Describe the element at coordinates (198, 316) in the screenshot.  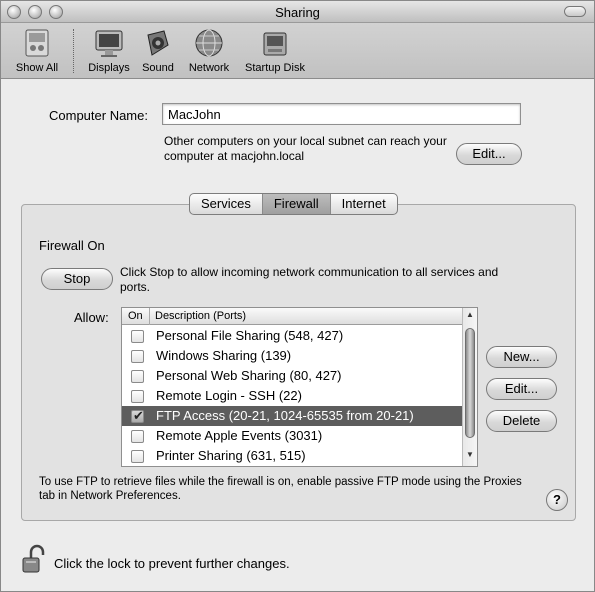
I see `column-description: Description (Ports)` at that location.